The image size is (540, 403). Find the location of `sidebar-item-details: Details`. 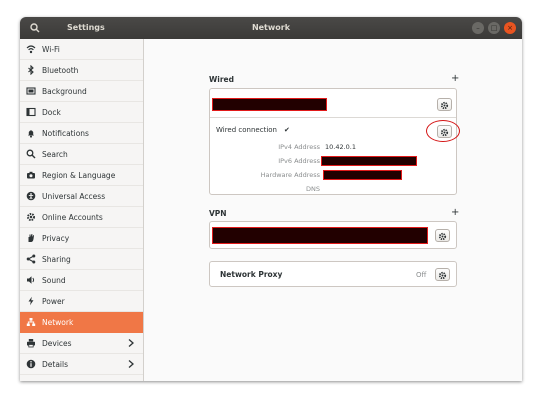

sidebar-item-details: Details is located at coordinates (81, 364).